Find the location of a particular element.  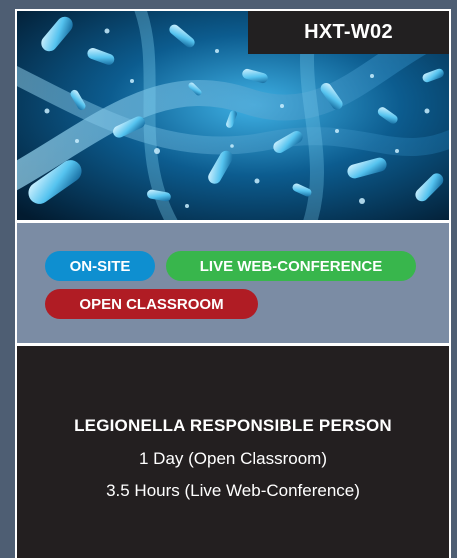

tag-open-classroom: OPEN CLASSROOM is located at coordinates (151, 304).